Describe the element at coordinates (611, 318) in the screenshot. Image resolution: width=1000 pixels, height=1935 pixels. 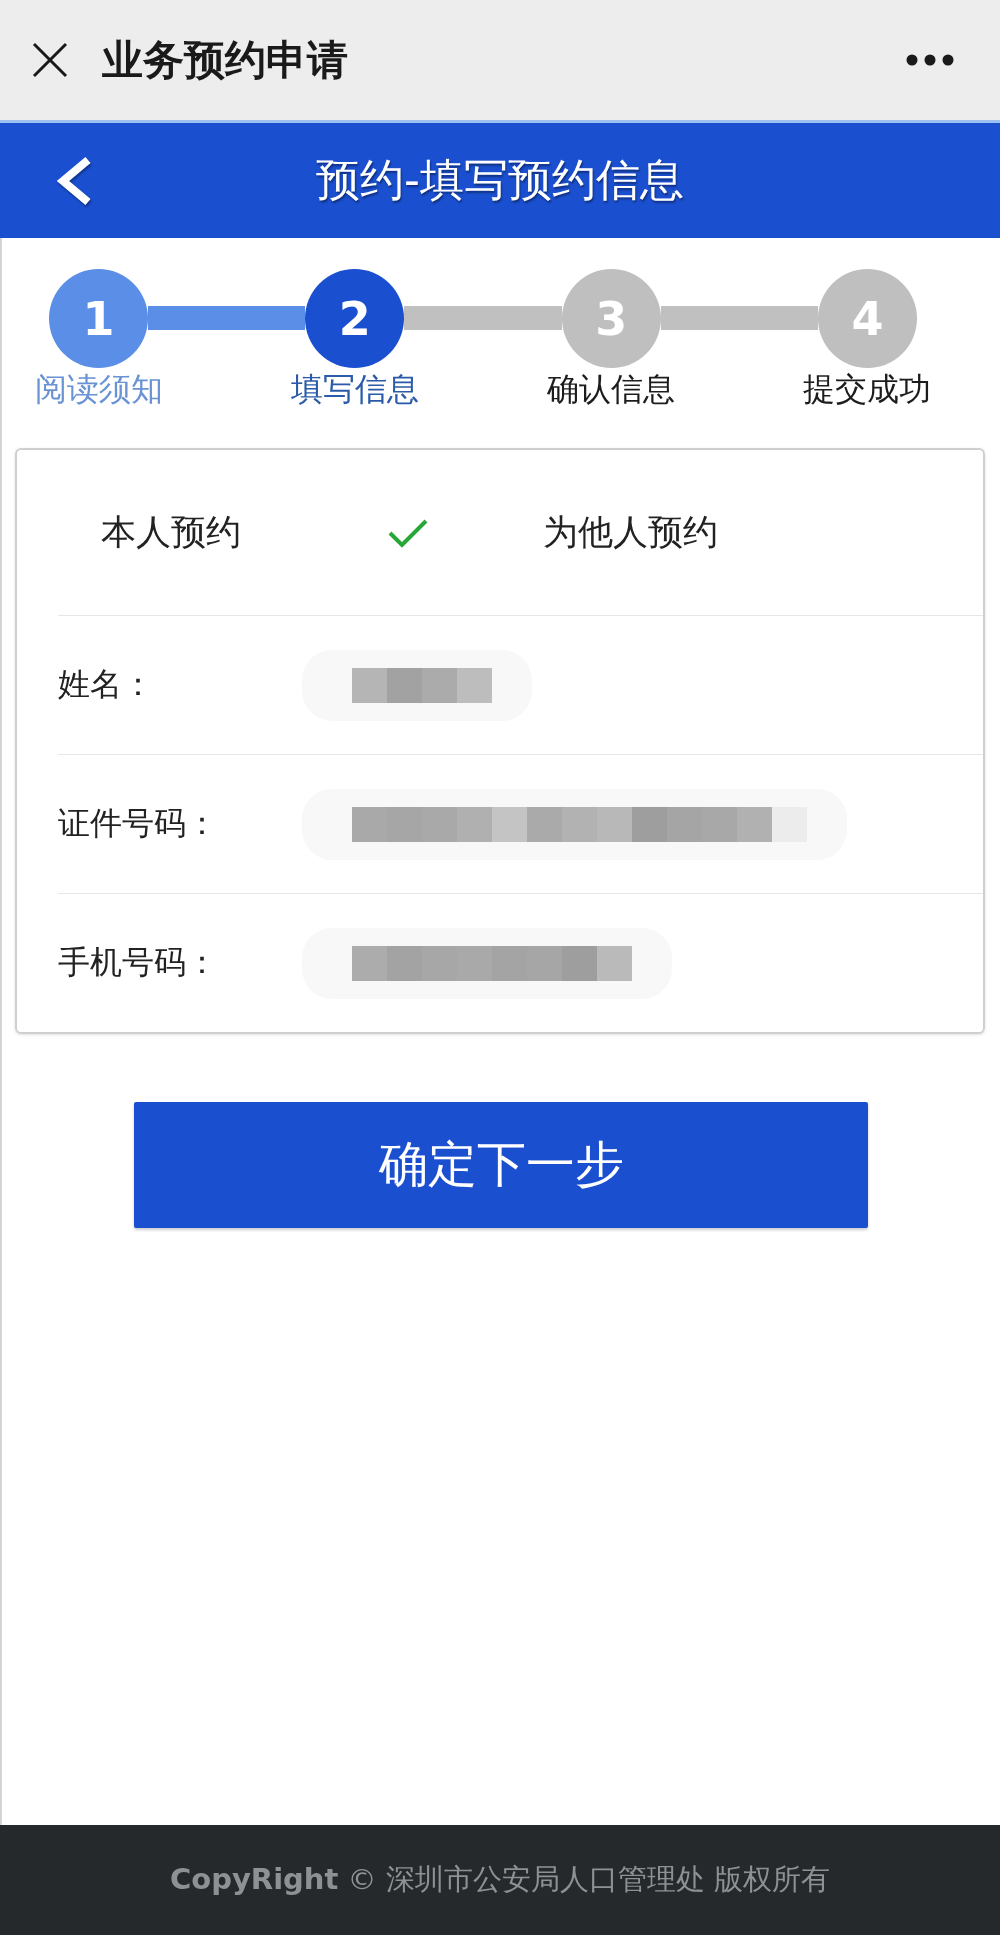
I see `step-number: 3` at that location.